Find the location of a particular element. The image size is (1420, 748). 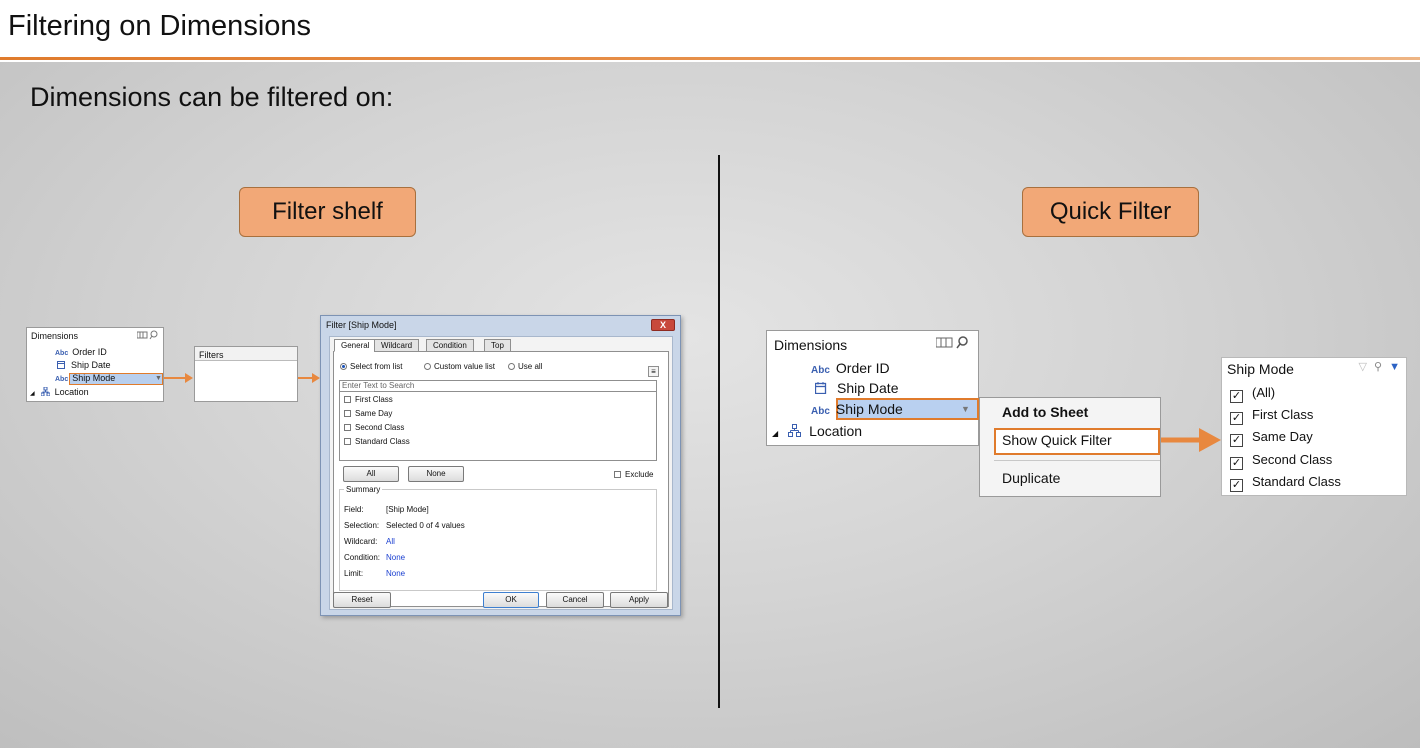

section-divider is located at coordinates (719, 431).